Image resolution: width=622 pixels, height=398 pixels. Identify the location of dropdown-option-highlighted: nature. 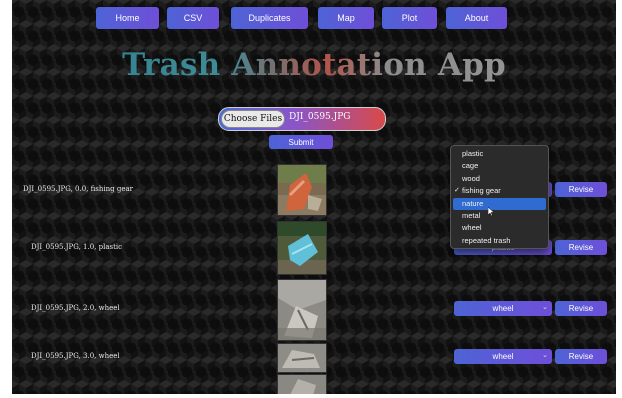
(499, 203).